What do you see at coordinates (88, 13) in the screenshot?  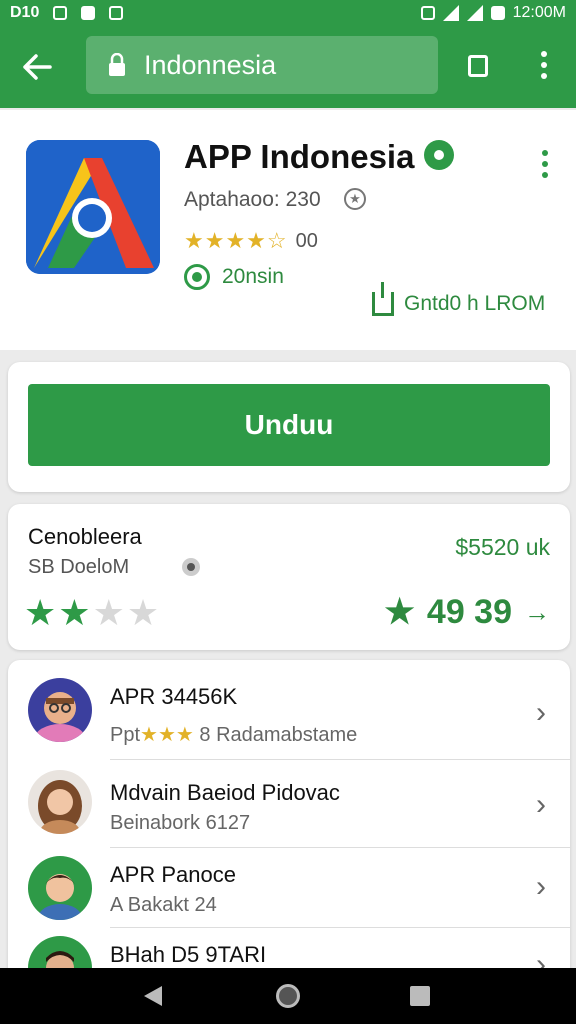 I see `notification-icon` at bounding box center [88, 13].